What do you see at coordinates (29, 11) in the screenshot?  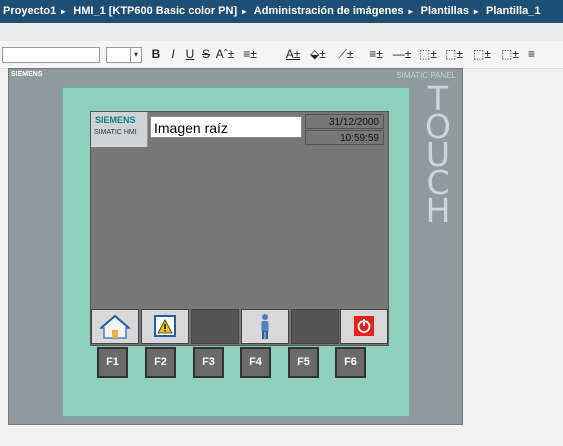 I see `breadcrumb-item: Proyecto1` at bounding box center [29, 11].